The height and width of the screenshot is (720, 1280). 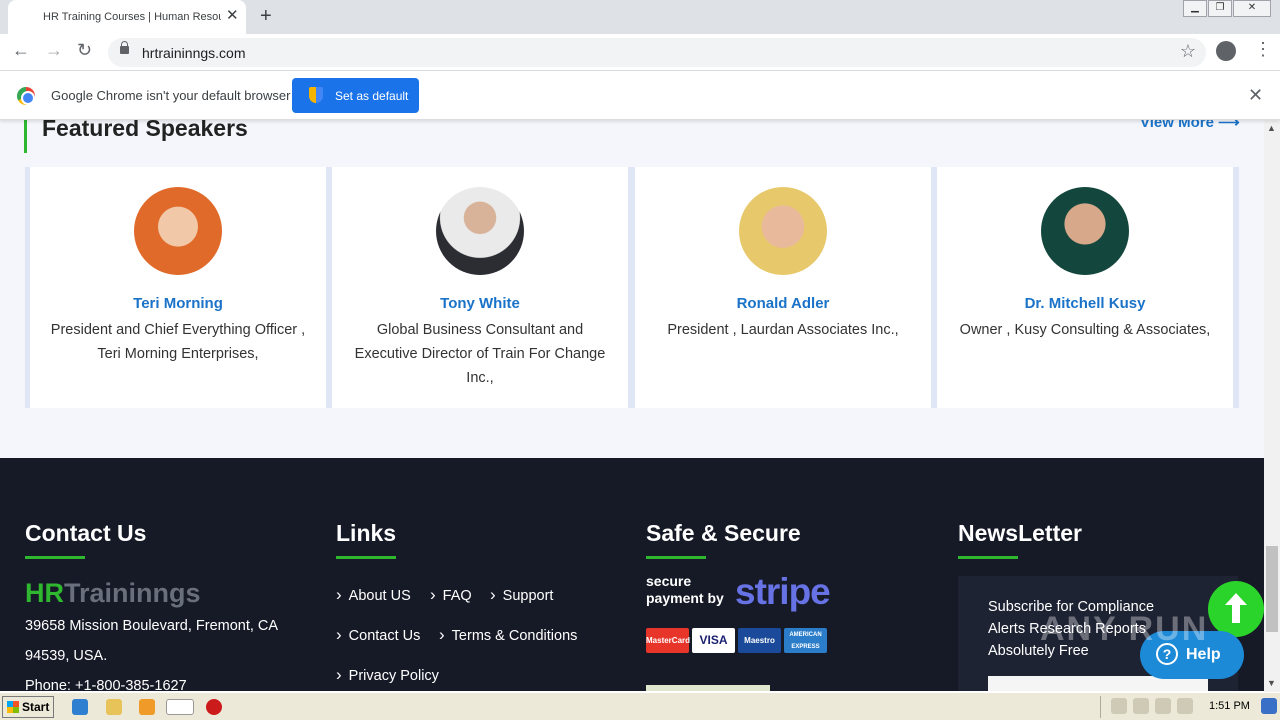 I want to click on set-default-label: Set as default, so click(x=372, y=96).